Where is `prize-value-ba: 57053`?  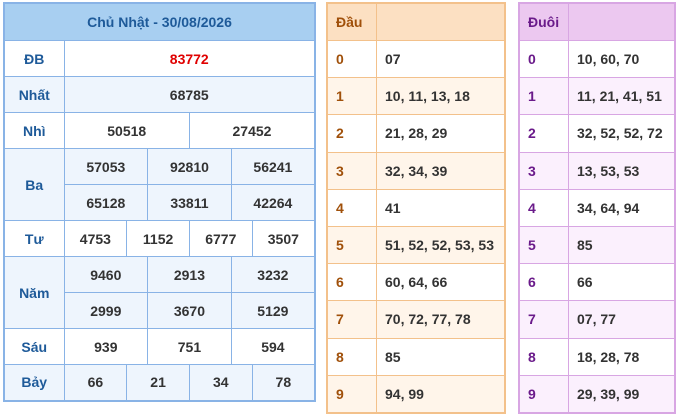
prize-value-ba: 57053 is located at coordinates (106, 166).